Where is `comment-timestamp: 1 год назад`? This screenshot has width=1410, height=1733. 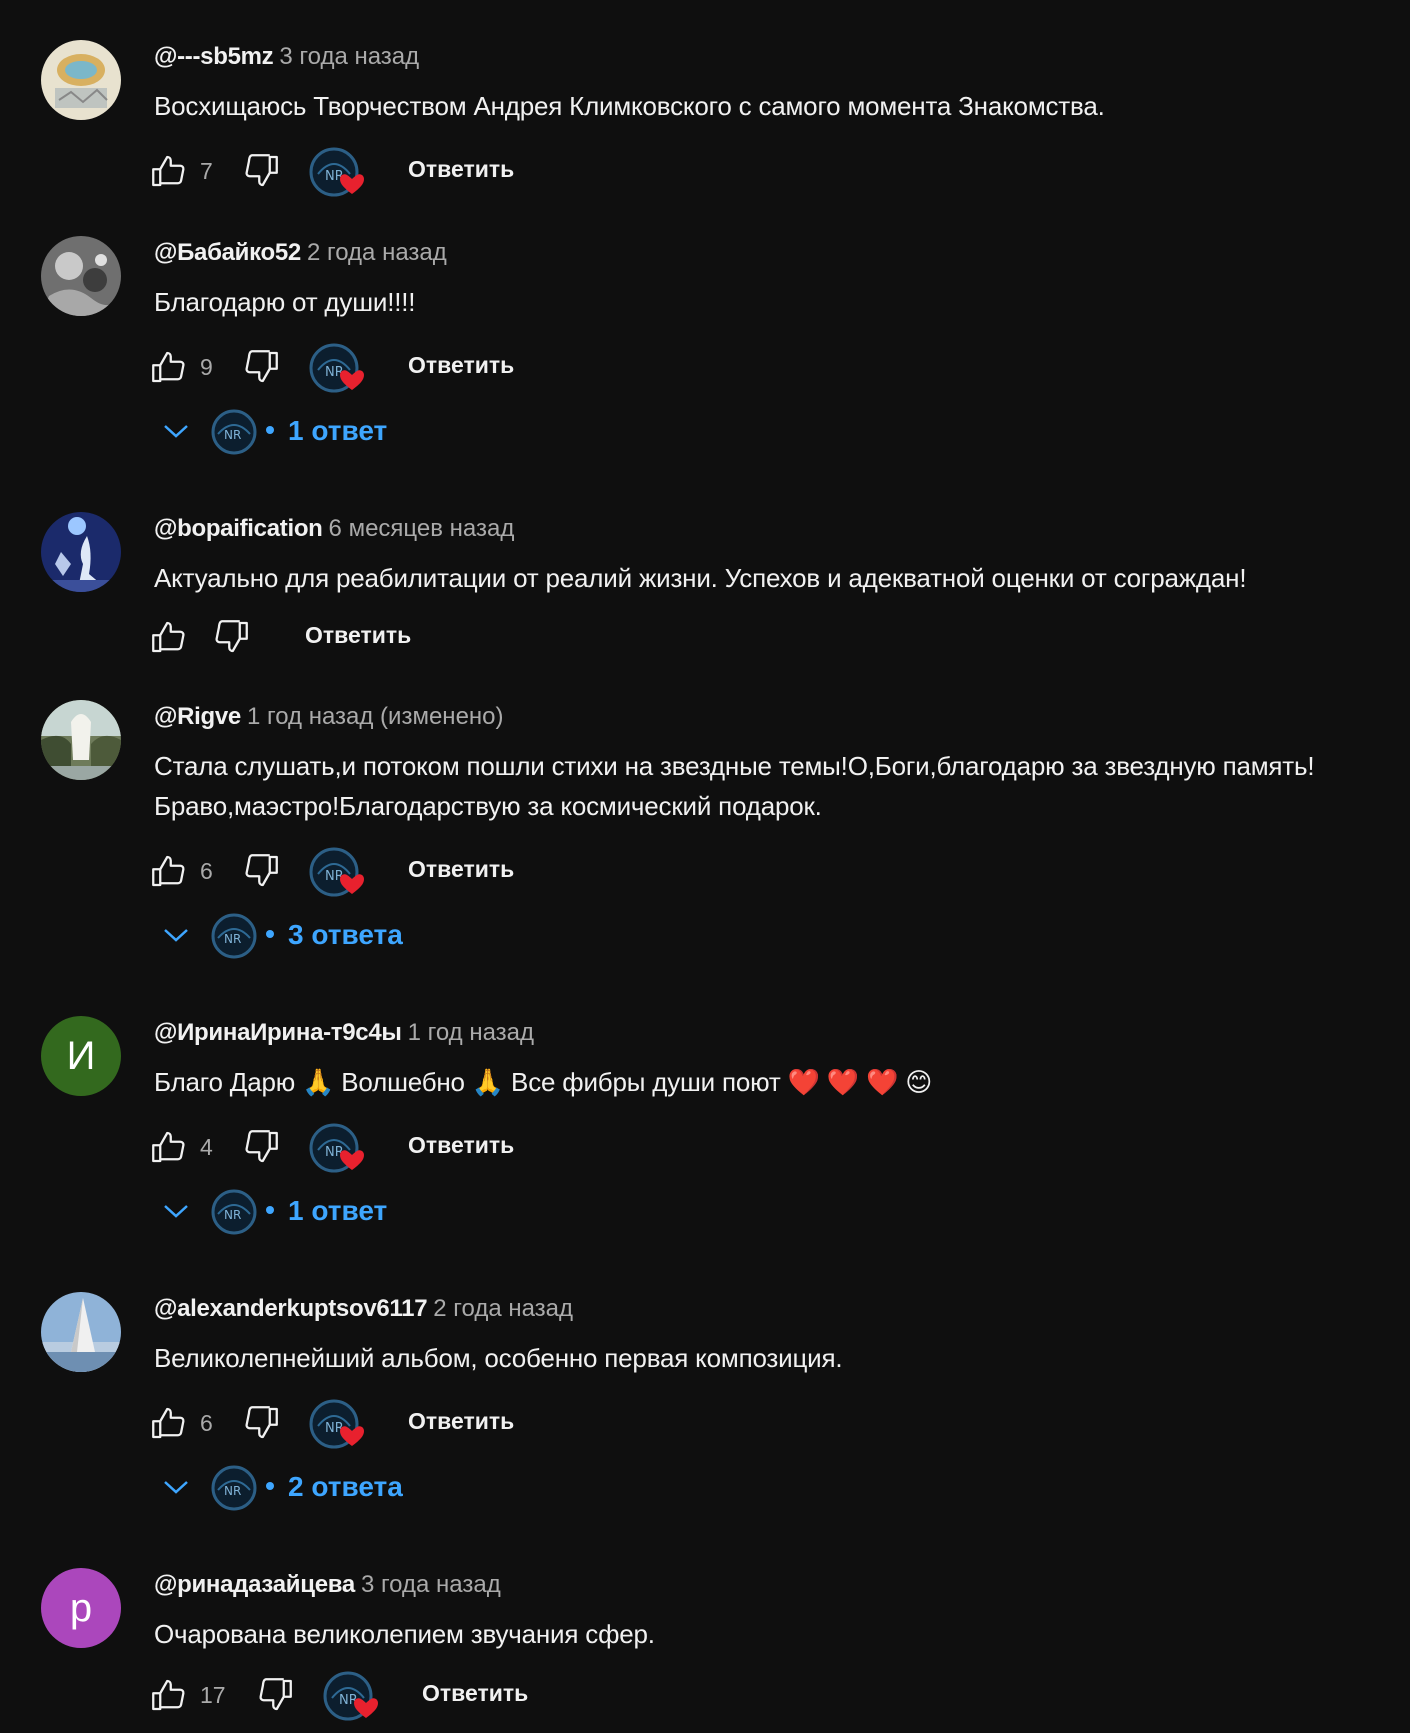 comment-timestamp: 1 год назад is located at coordinates (471, 1032).